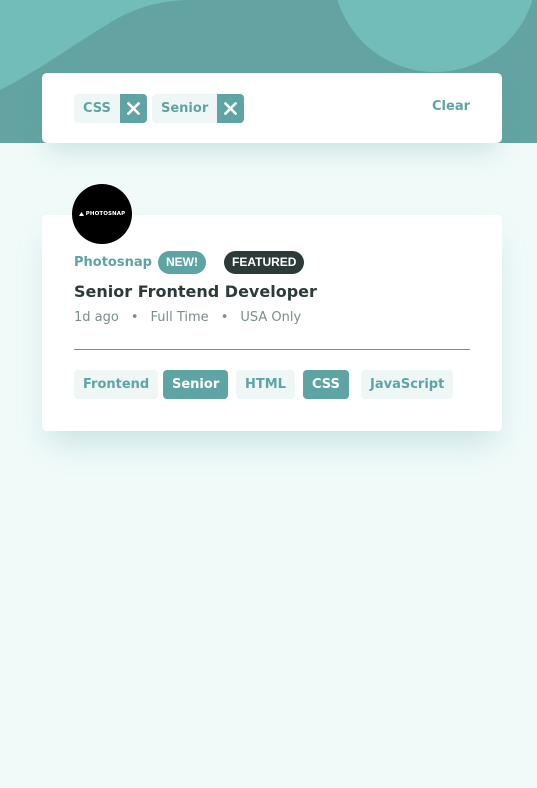  I want to click on logo-wordmark: PHOTOSNAP, so click(102, 214).